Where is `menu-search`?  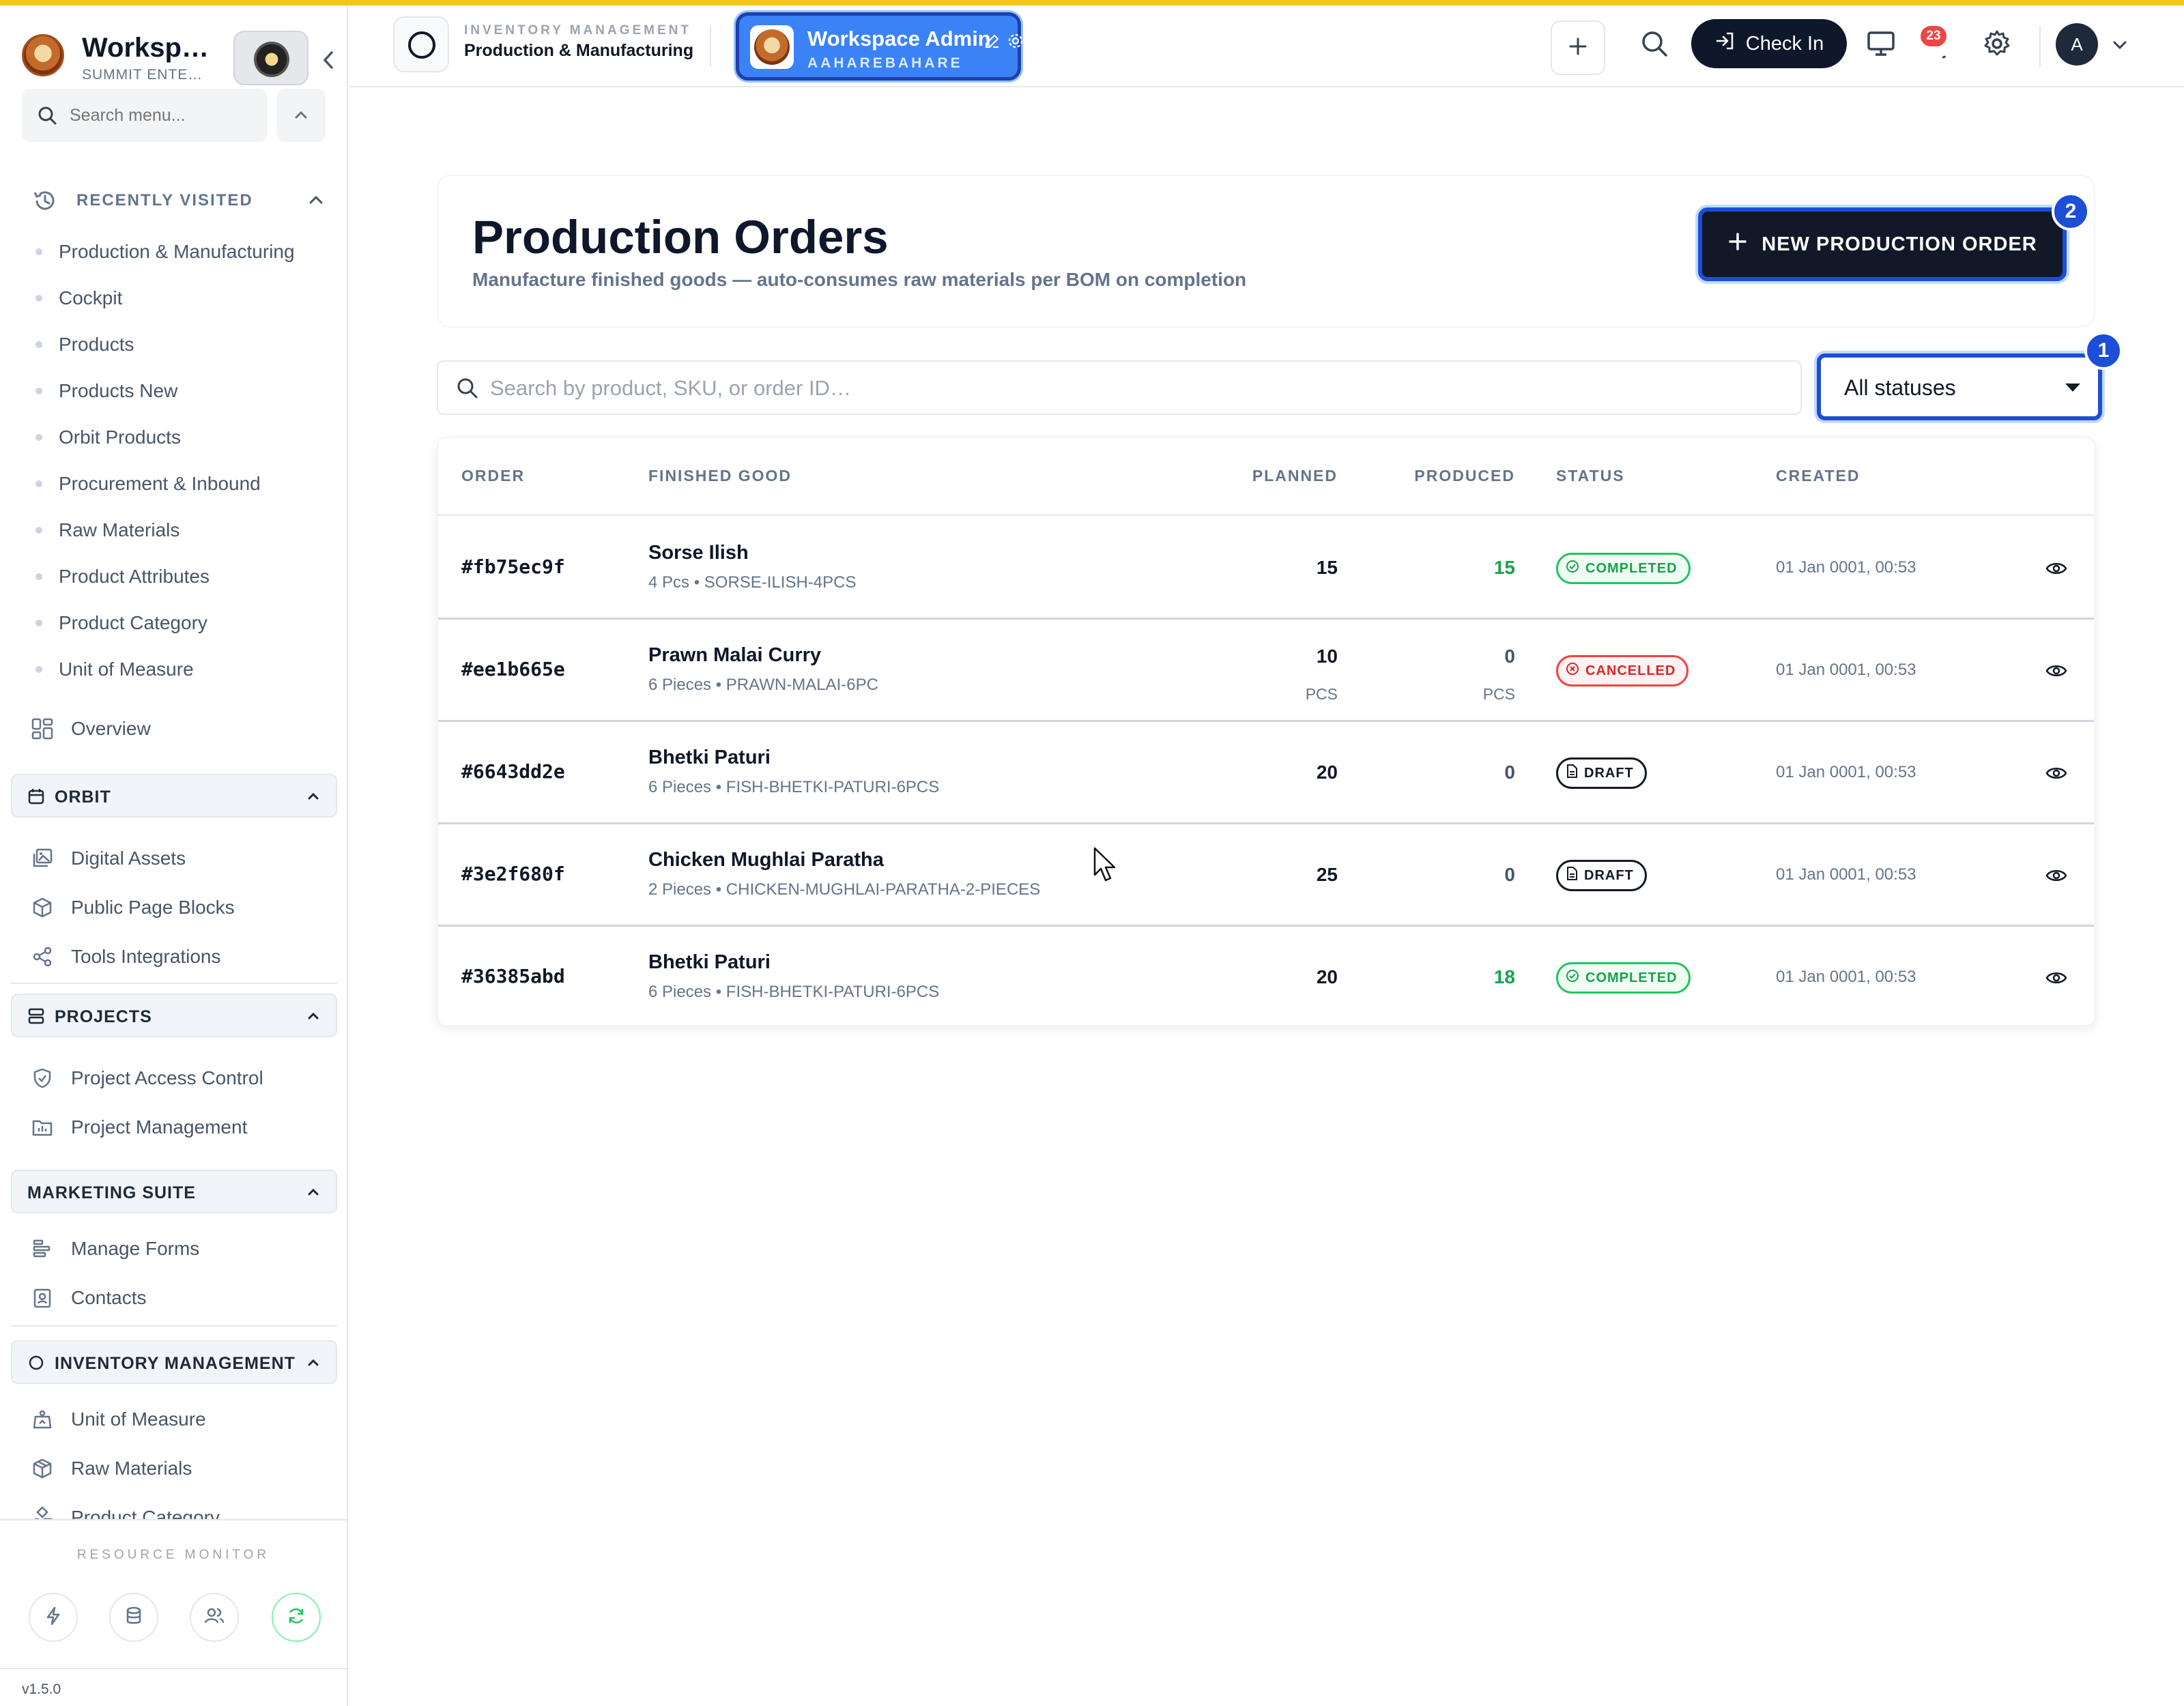
menu-search is located at coordinates (145, 116).